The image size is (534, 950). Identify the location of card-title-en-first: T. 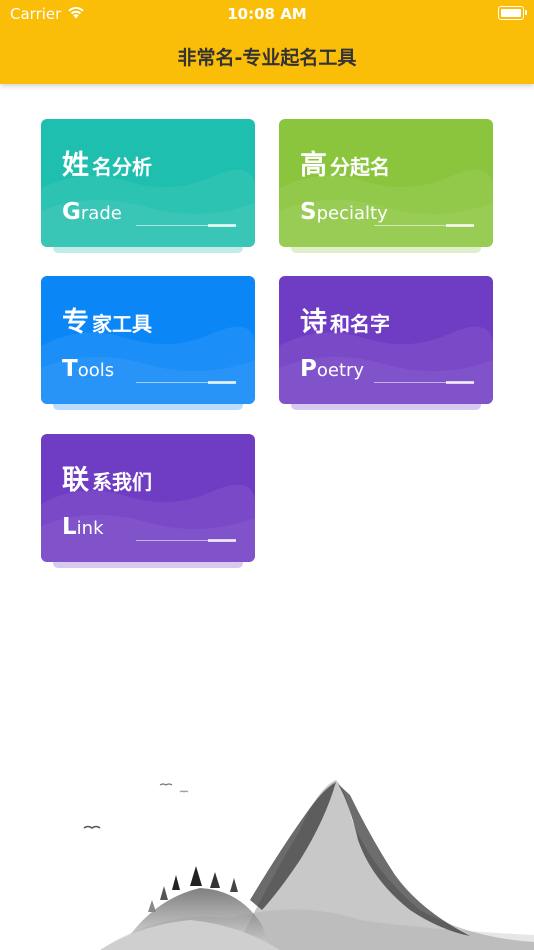
(70, 369).